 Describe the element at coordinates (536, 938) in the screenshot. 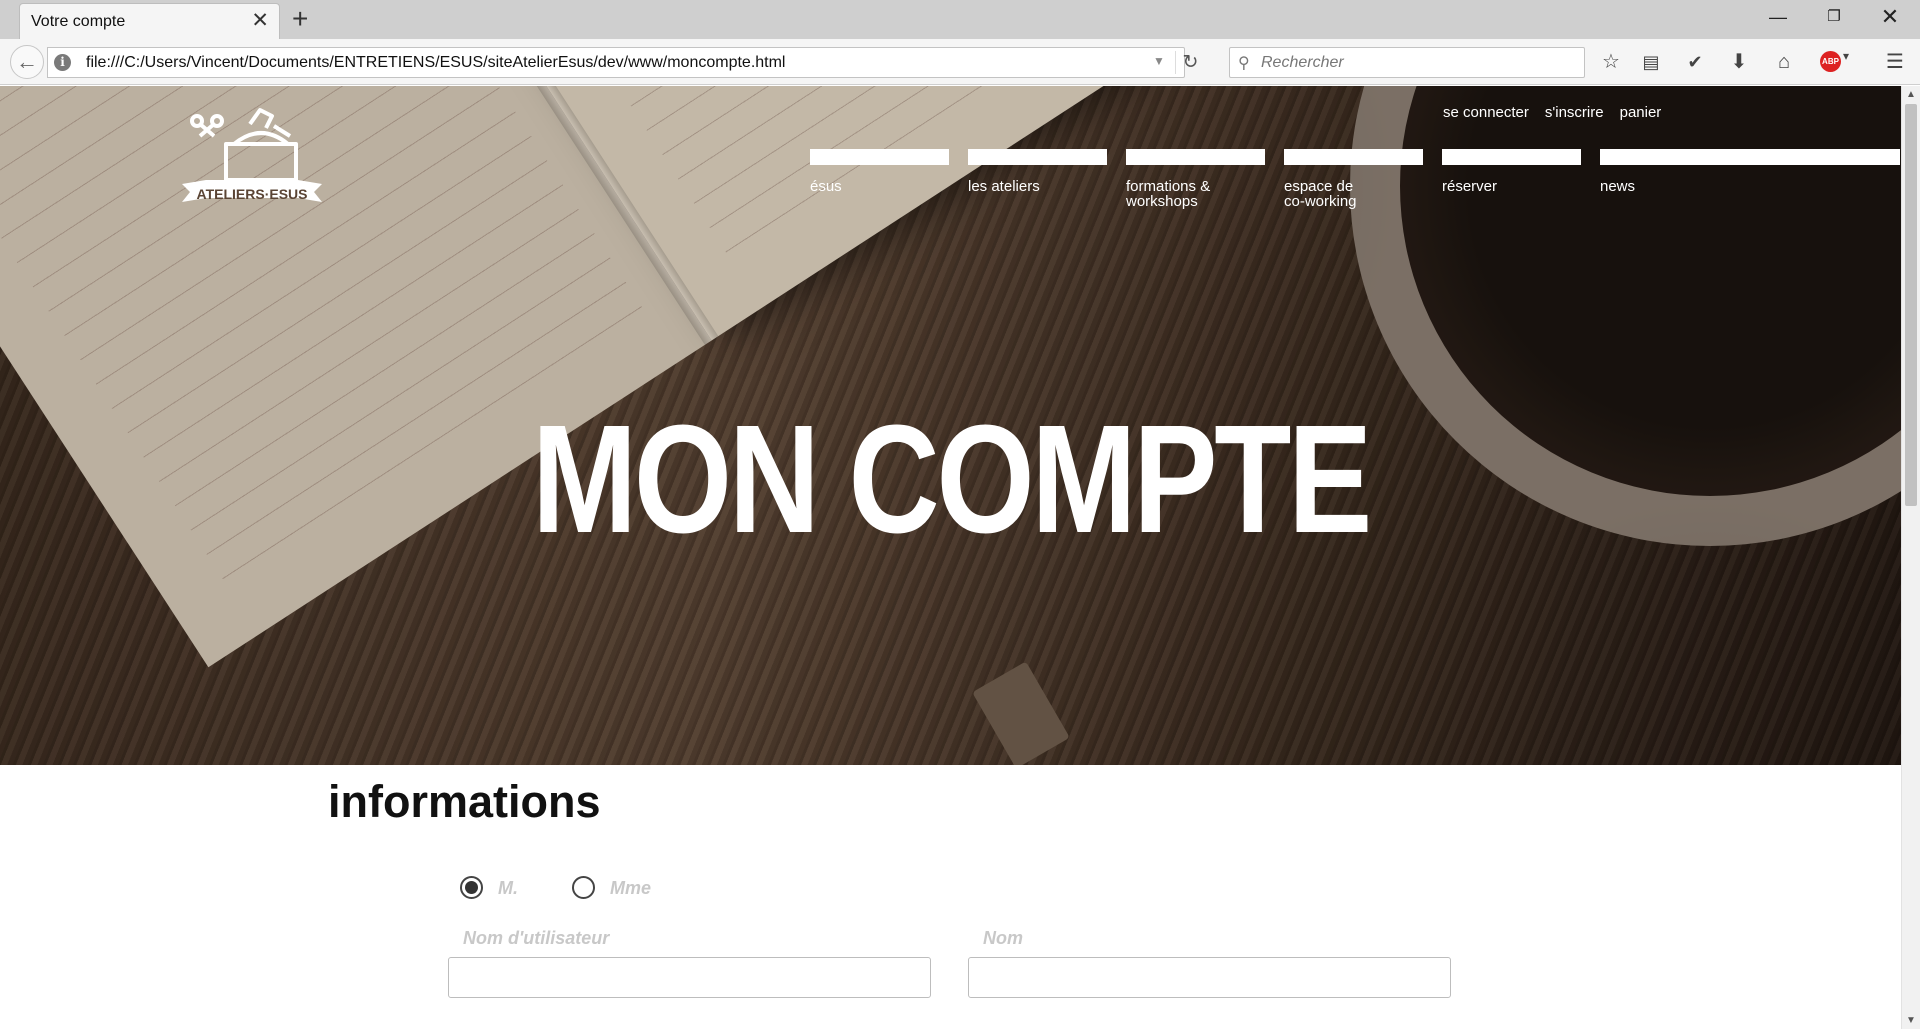

I see `username-label: Nom d'utilisateur` at that location.